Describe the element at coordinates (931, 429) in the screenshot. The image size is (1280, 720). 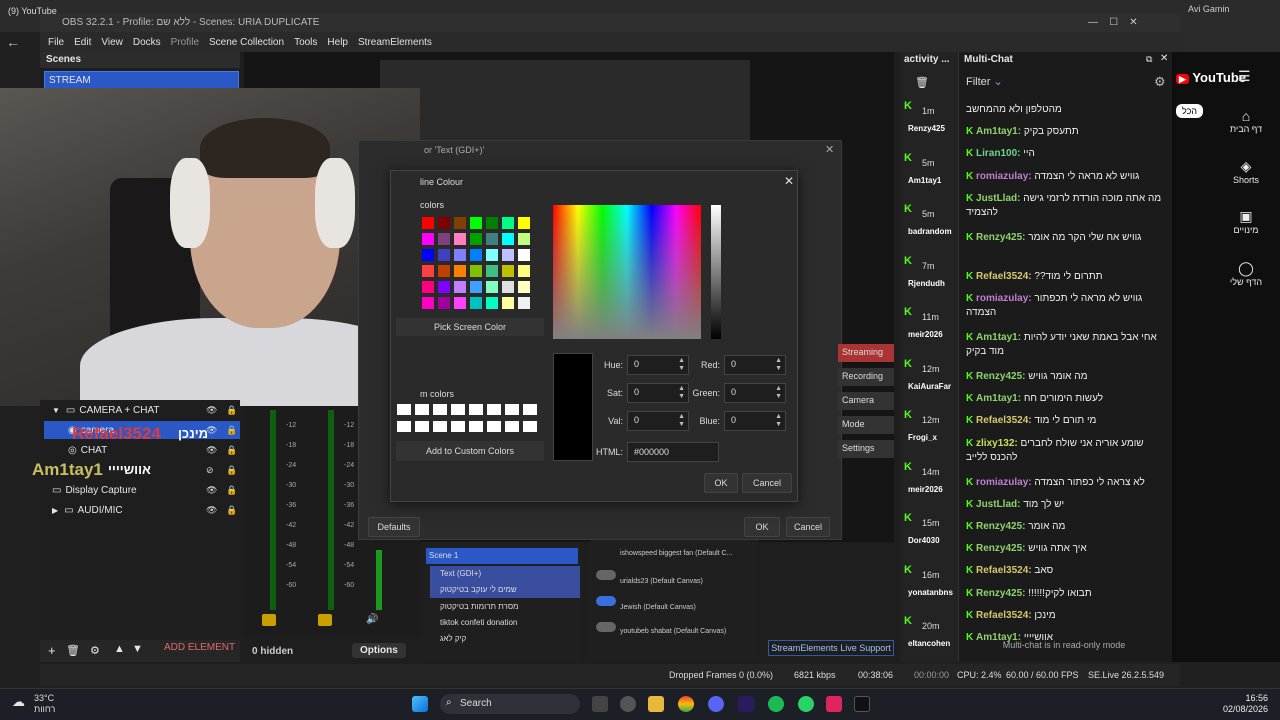
I see `activity-item: K 12m Frogi_x` at that location.